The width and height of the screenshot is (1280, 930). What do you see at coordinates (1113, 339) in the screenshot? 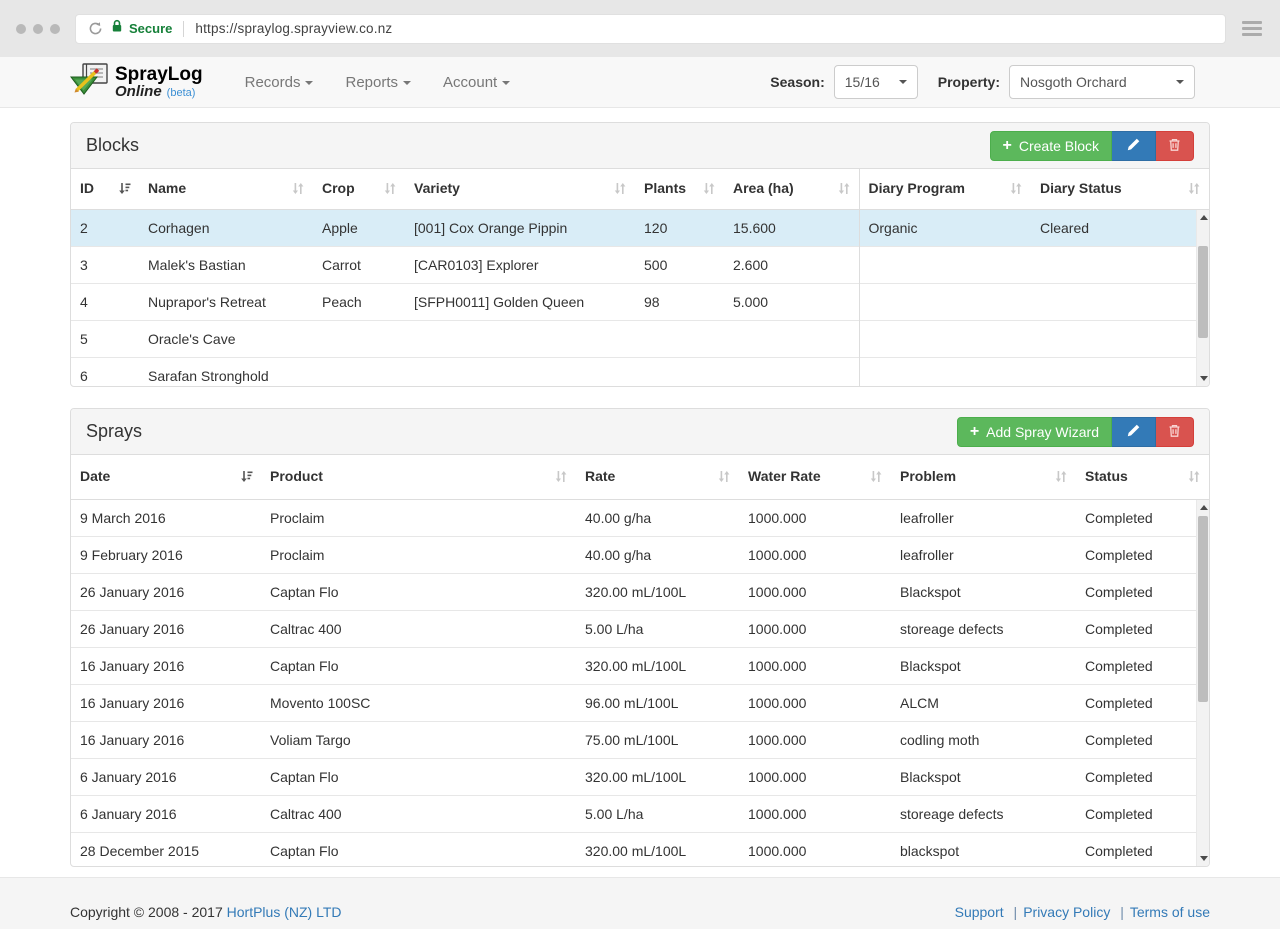
I see `cell-diary-status` at bounding box center [1113, 339].